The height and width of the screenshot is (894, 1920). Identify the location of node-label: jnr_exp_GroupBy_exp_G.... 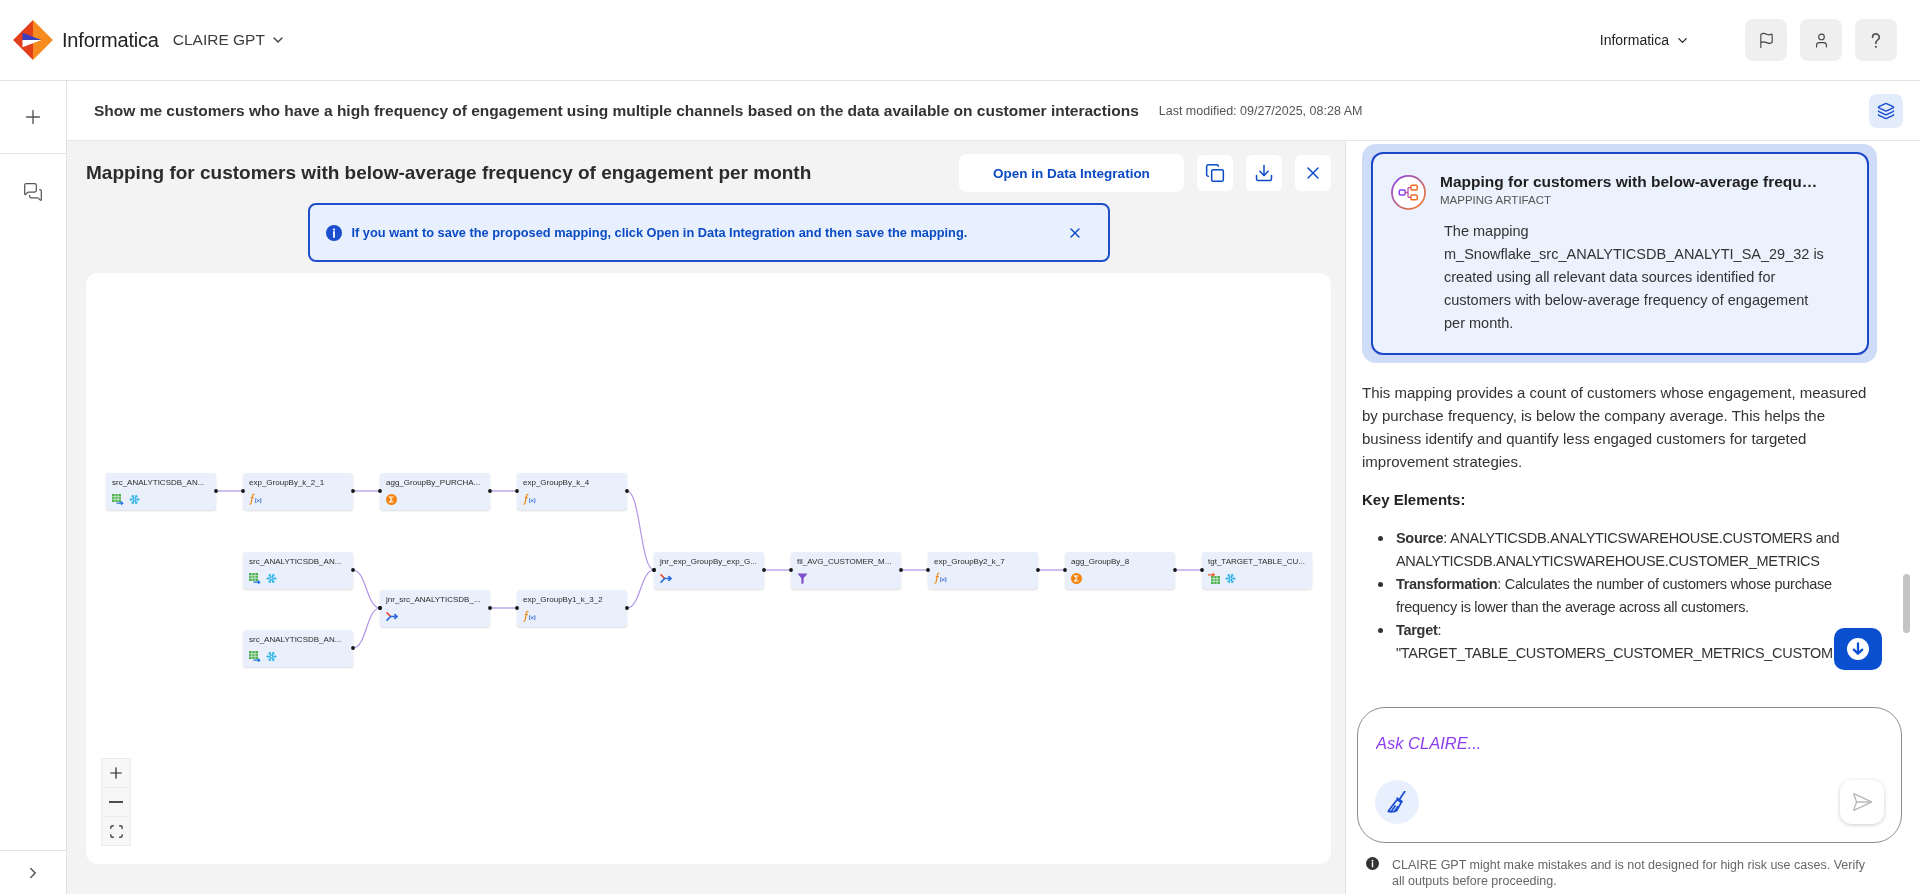
(708, 562).